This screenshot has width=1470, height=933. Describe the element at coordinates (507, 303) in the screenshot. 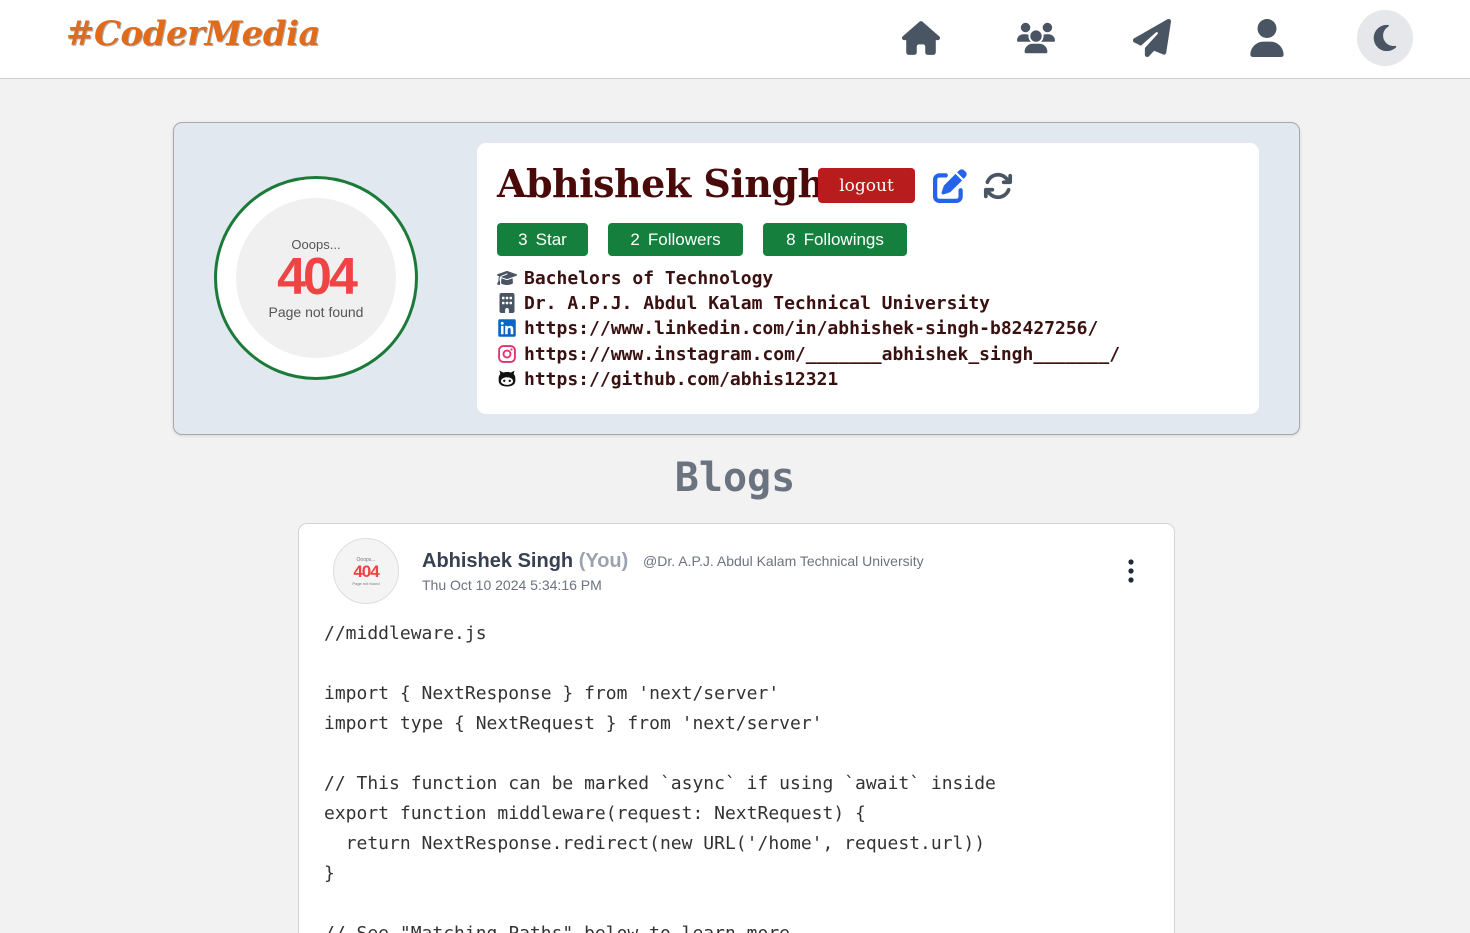

I see `building-icon` at that location.